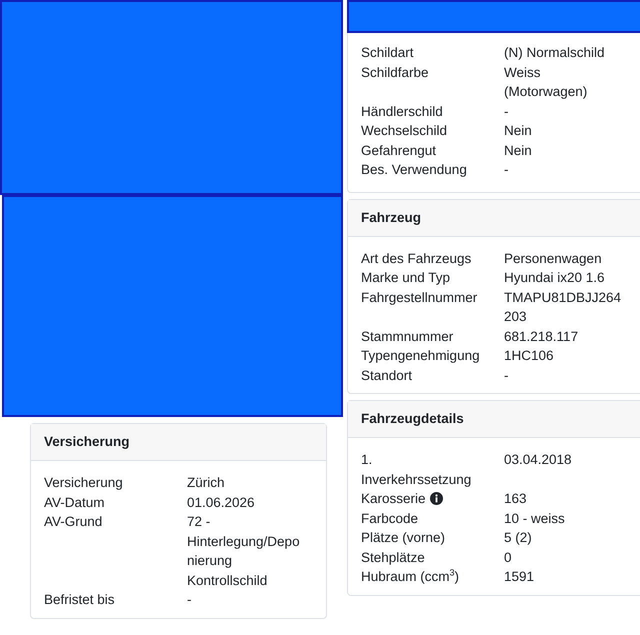 This screenshot has width=640, height=635. I want to click on field-label: AV-Datum, so click(74, 502).